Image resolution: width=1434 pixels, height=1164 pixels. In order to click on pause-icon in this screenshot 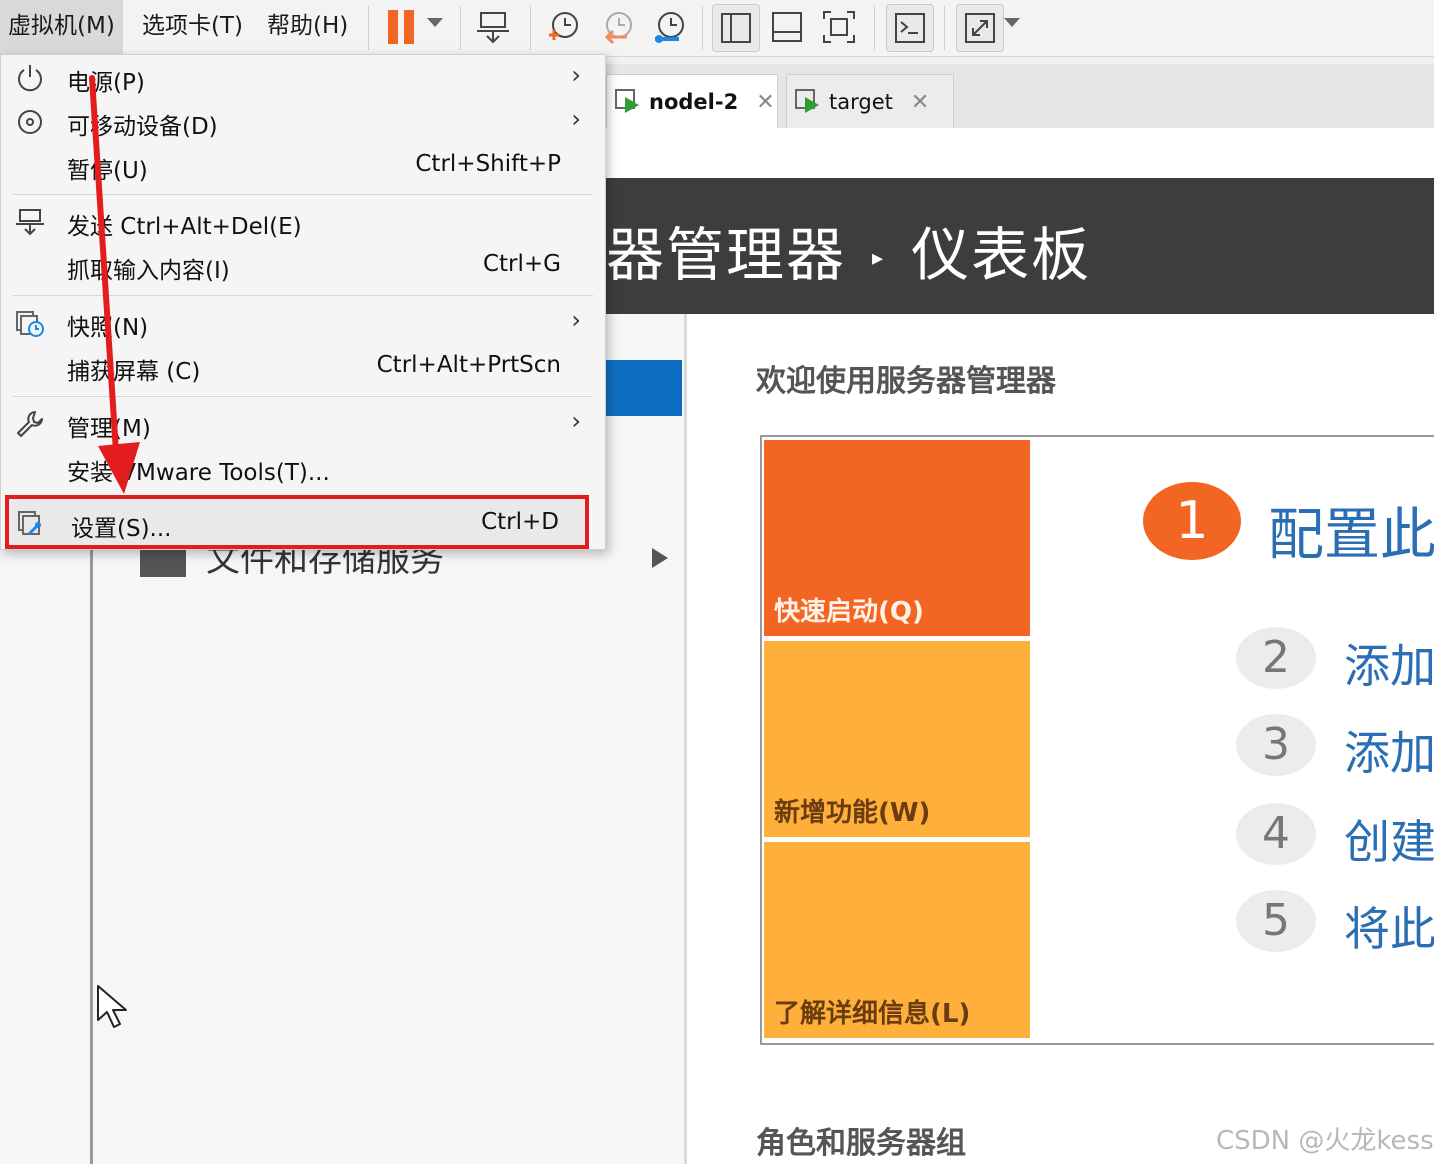, I will do `click(402, 27)`.